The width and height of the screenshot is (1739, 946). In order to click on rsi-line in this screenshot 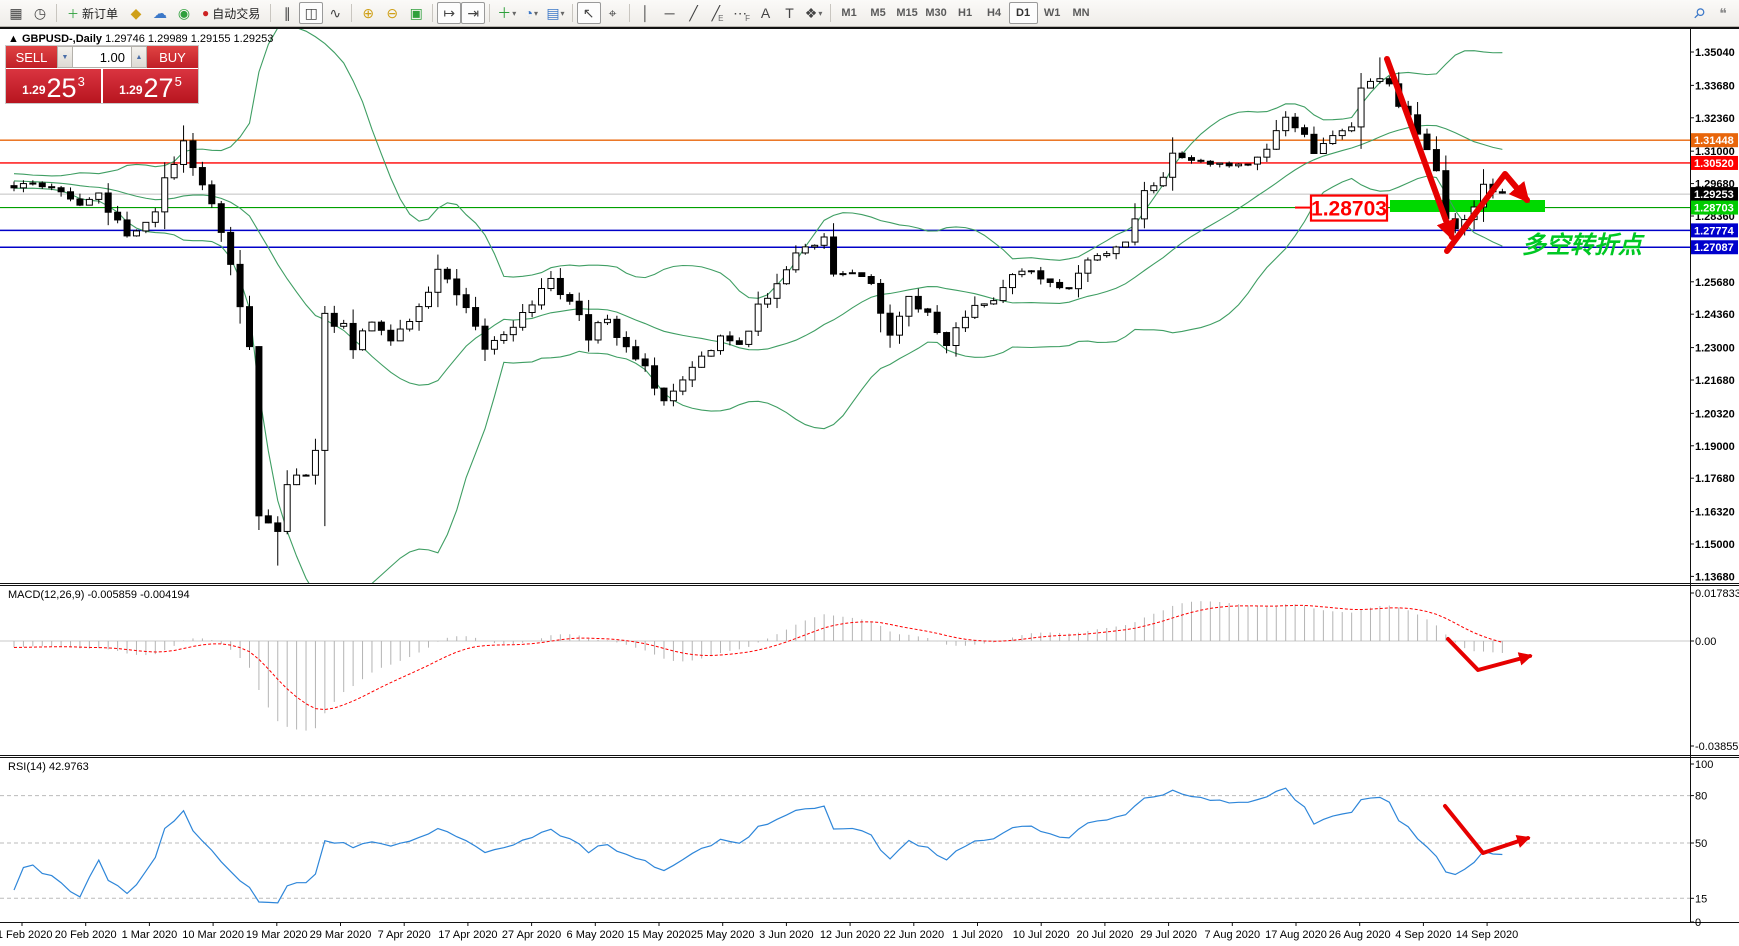, I will do `click(758, 845)`.